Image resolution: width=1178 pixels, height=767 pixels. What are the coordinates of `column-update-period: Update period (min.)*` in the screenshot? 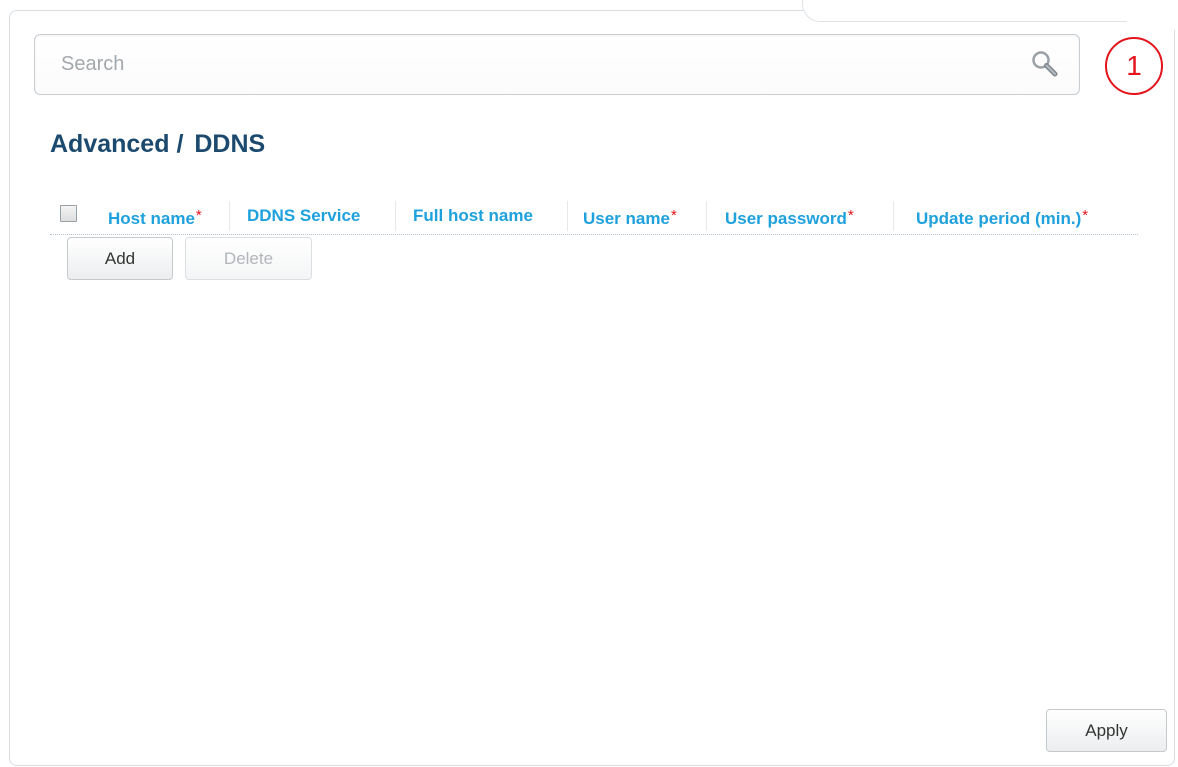 It's located at (1002, 215).